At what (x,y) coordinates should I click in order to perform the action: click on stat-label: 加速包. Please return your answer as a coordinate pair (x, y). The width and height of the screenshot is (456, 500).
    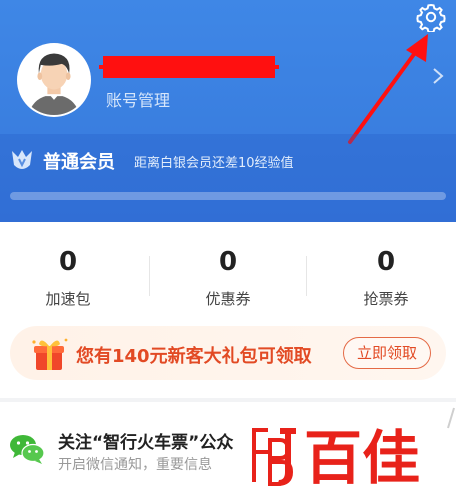
    Looking at the image, I should click on (68, 299).